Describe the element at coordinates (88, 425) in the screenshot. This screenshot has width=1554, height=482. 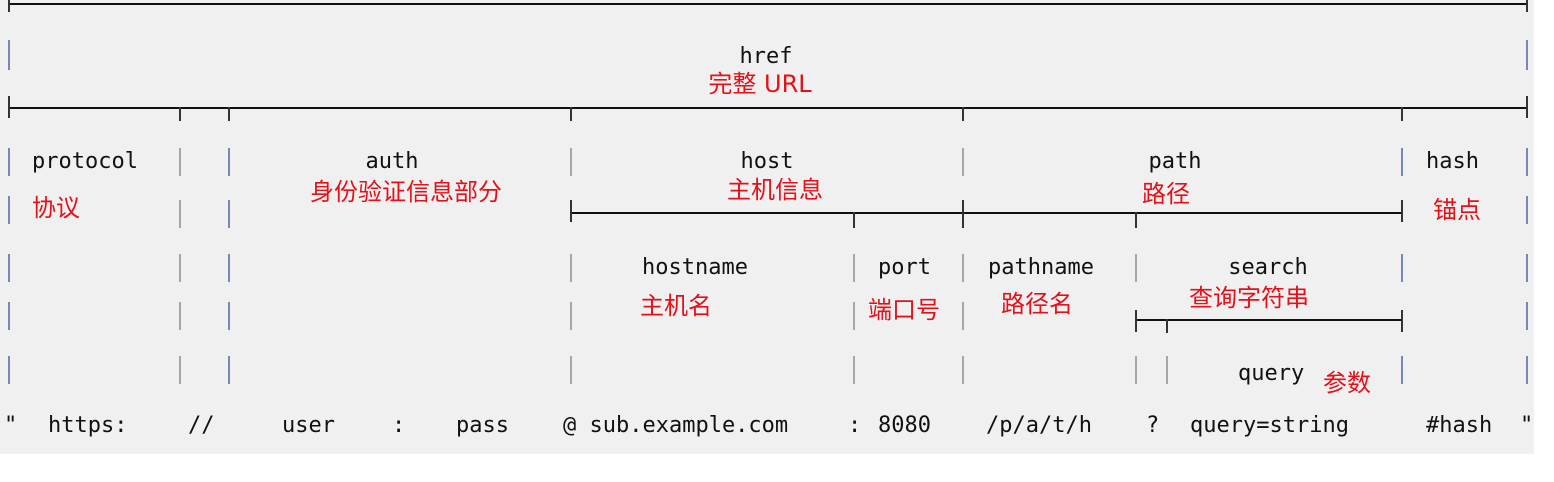
I see `url-protocol: https:` at that location.